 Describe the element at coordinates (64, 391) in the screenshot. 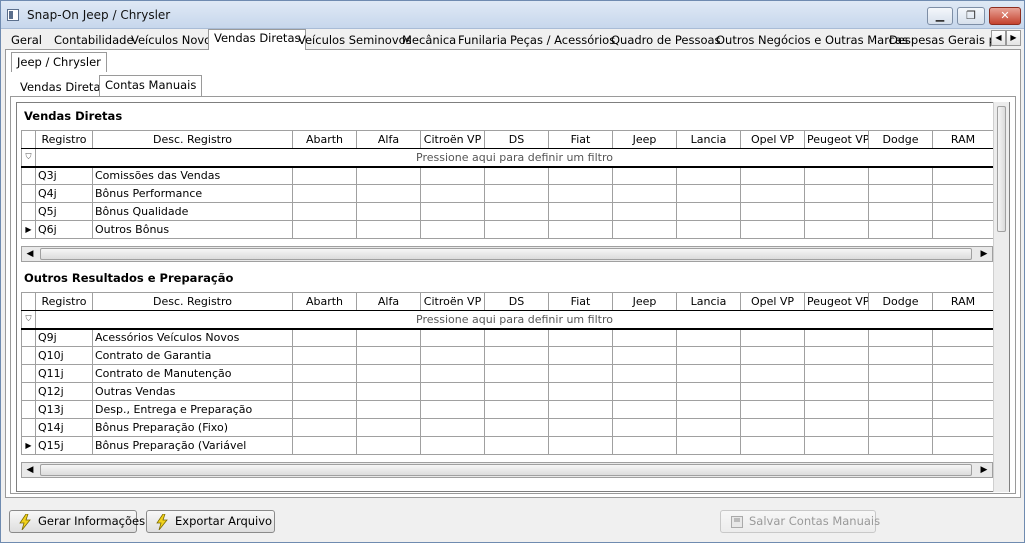

I see `registro-cell: Q12j` at that location.